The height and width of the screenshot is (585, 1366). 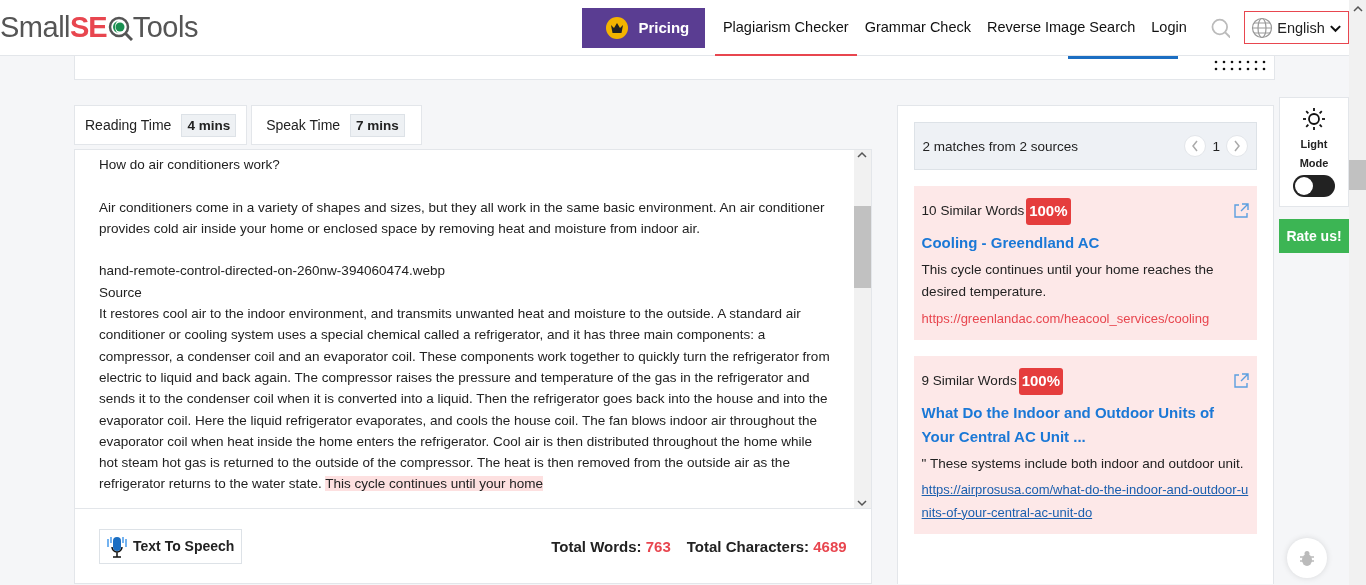 I want to click on globe-icon, so click(x=1262, y=27).